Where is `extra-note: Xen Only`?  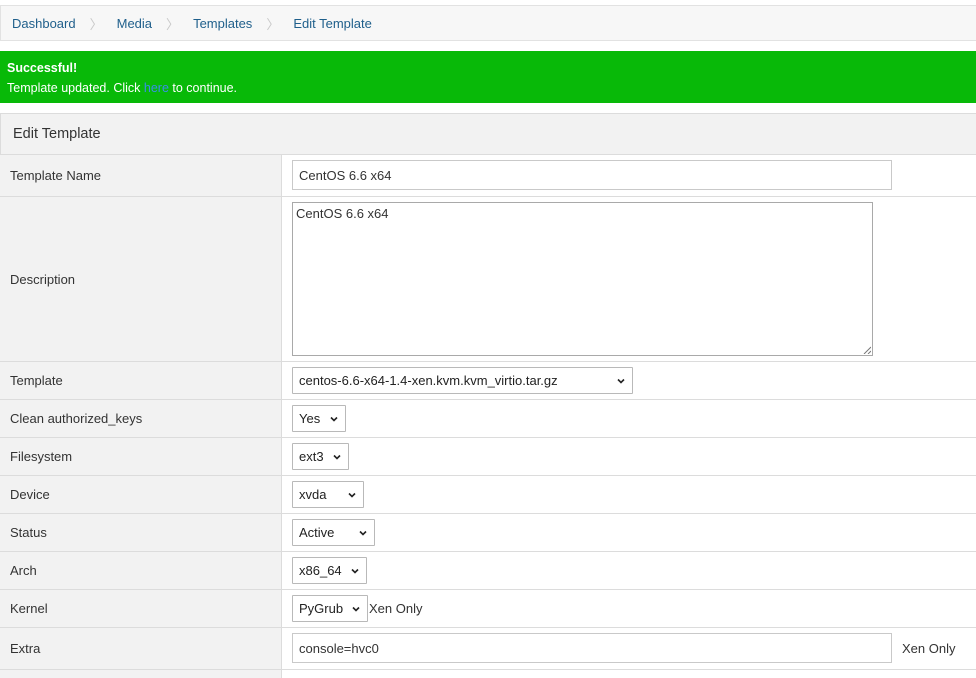 extra-note: Xen Only is located at coordinates (929, 648).